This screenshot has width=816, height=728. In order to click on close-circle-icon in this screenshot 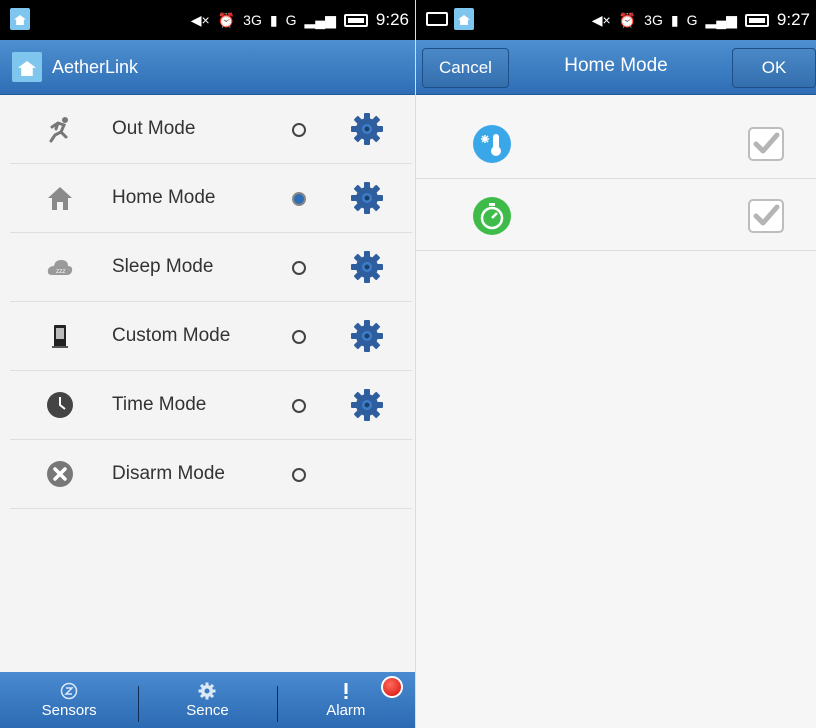, I will do `click(60, 474)`.